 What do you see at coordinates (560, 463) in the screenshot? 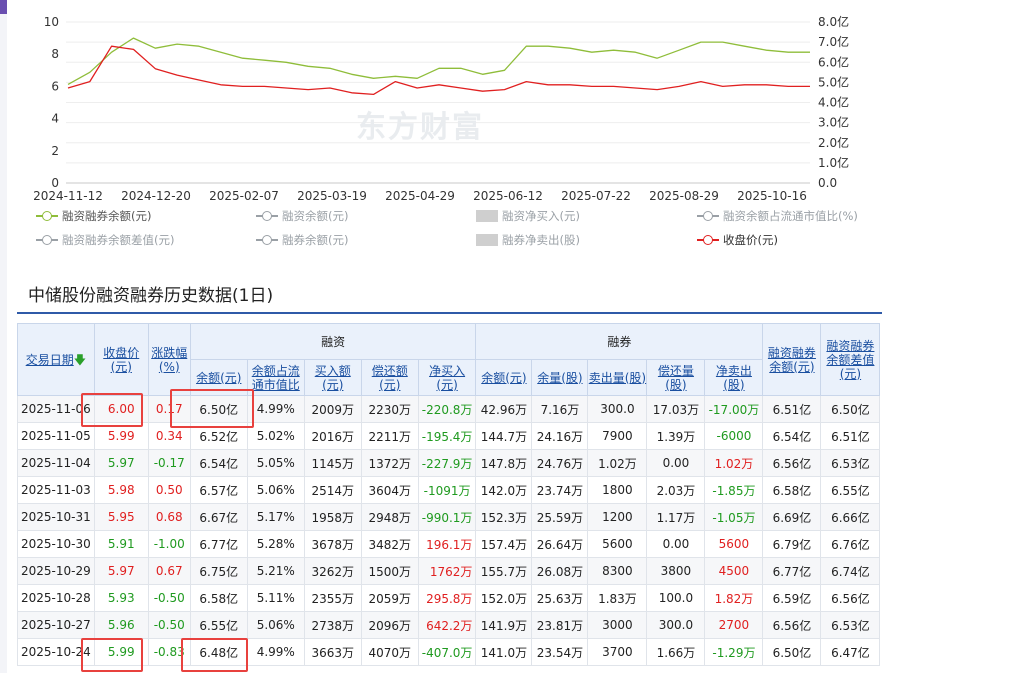
I see `cell-rq-volume: 24.76万` at bounding box center [560, 463].